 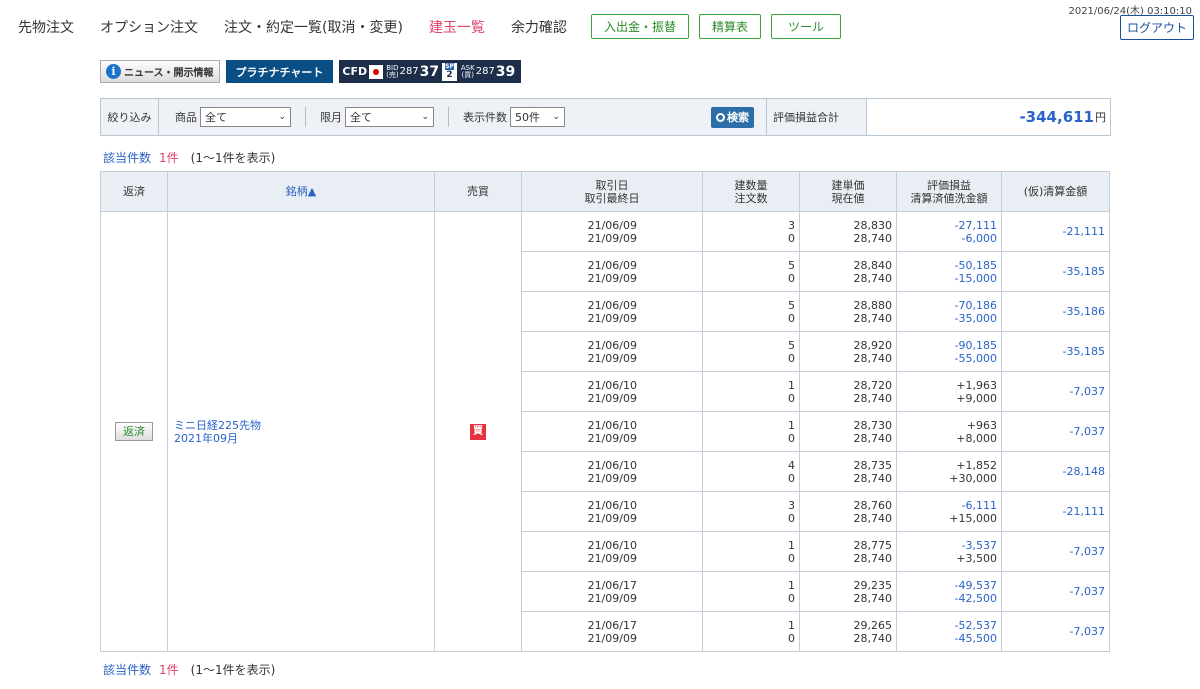 I want to click on header-price: 建単価 現在値, so click(x=848, y=191).